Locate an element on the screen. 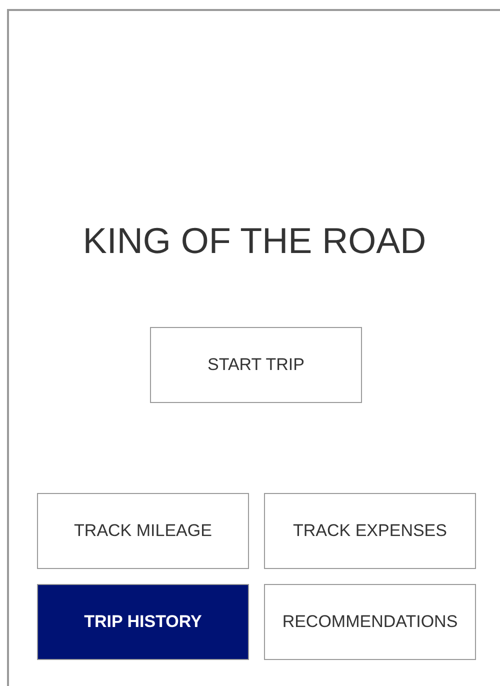  menu-button: TRACK MILEAGE is located at coordinates (143, 531).